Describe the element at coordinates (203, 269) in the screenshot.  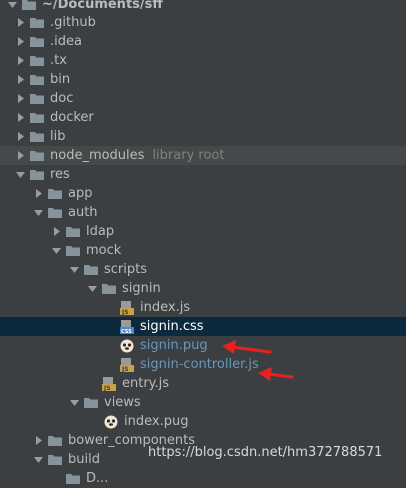
I see `tree-row-scripts: scripts` at that location.